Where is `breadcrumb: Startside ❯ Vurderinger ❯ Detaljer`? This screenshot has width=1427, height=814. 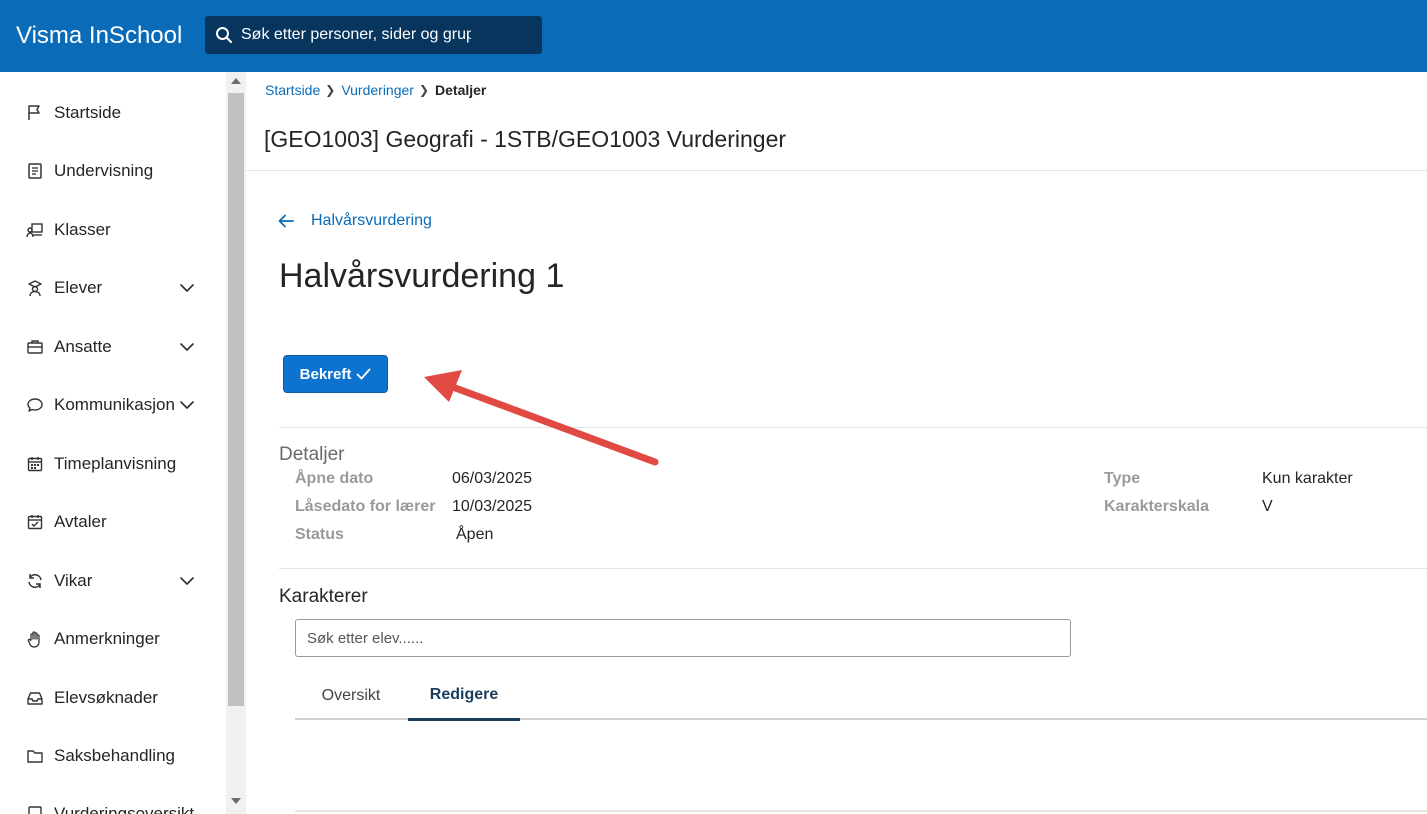 breadcrumb: Startside ❯ Vurderinger ❯ Detaljer is located at coordinates (375, 90).